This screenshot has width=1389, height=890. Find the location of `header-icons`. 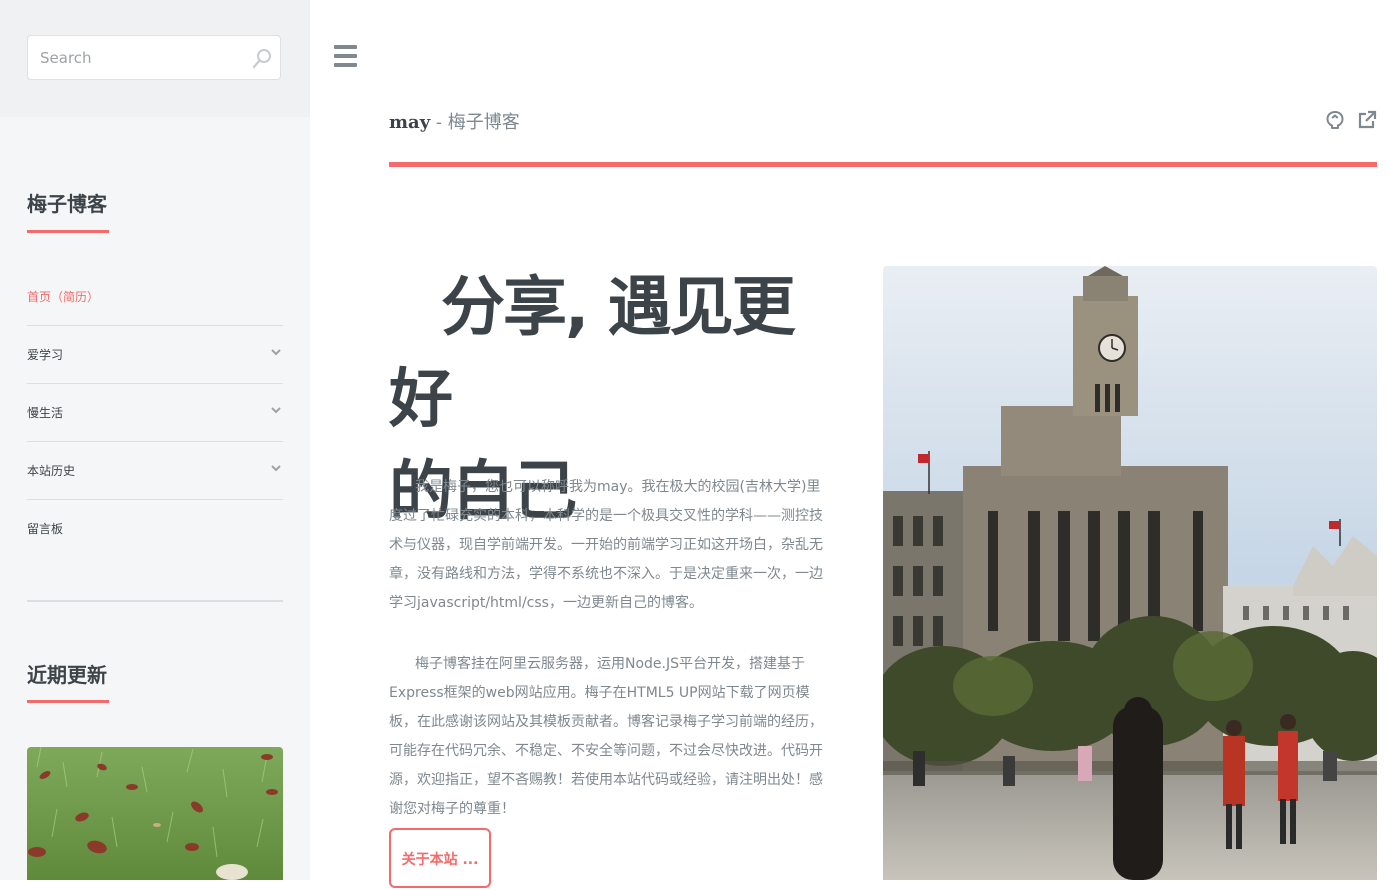

header-icons is located at coordinates (1351, 120).